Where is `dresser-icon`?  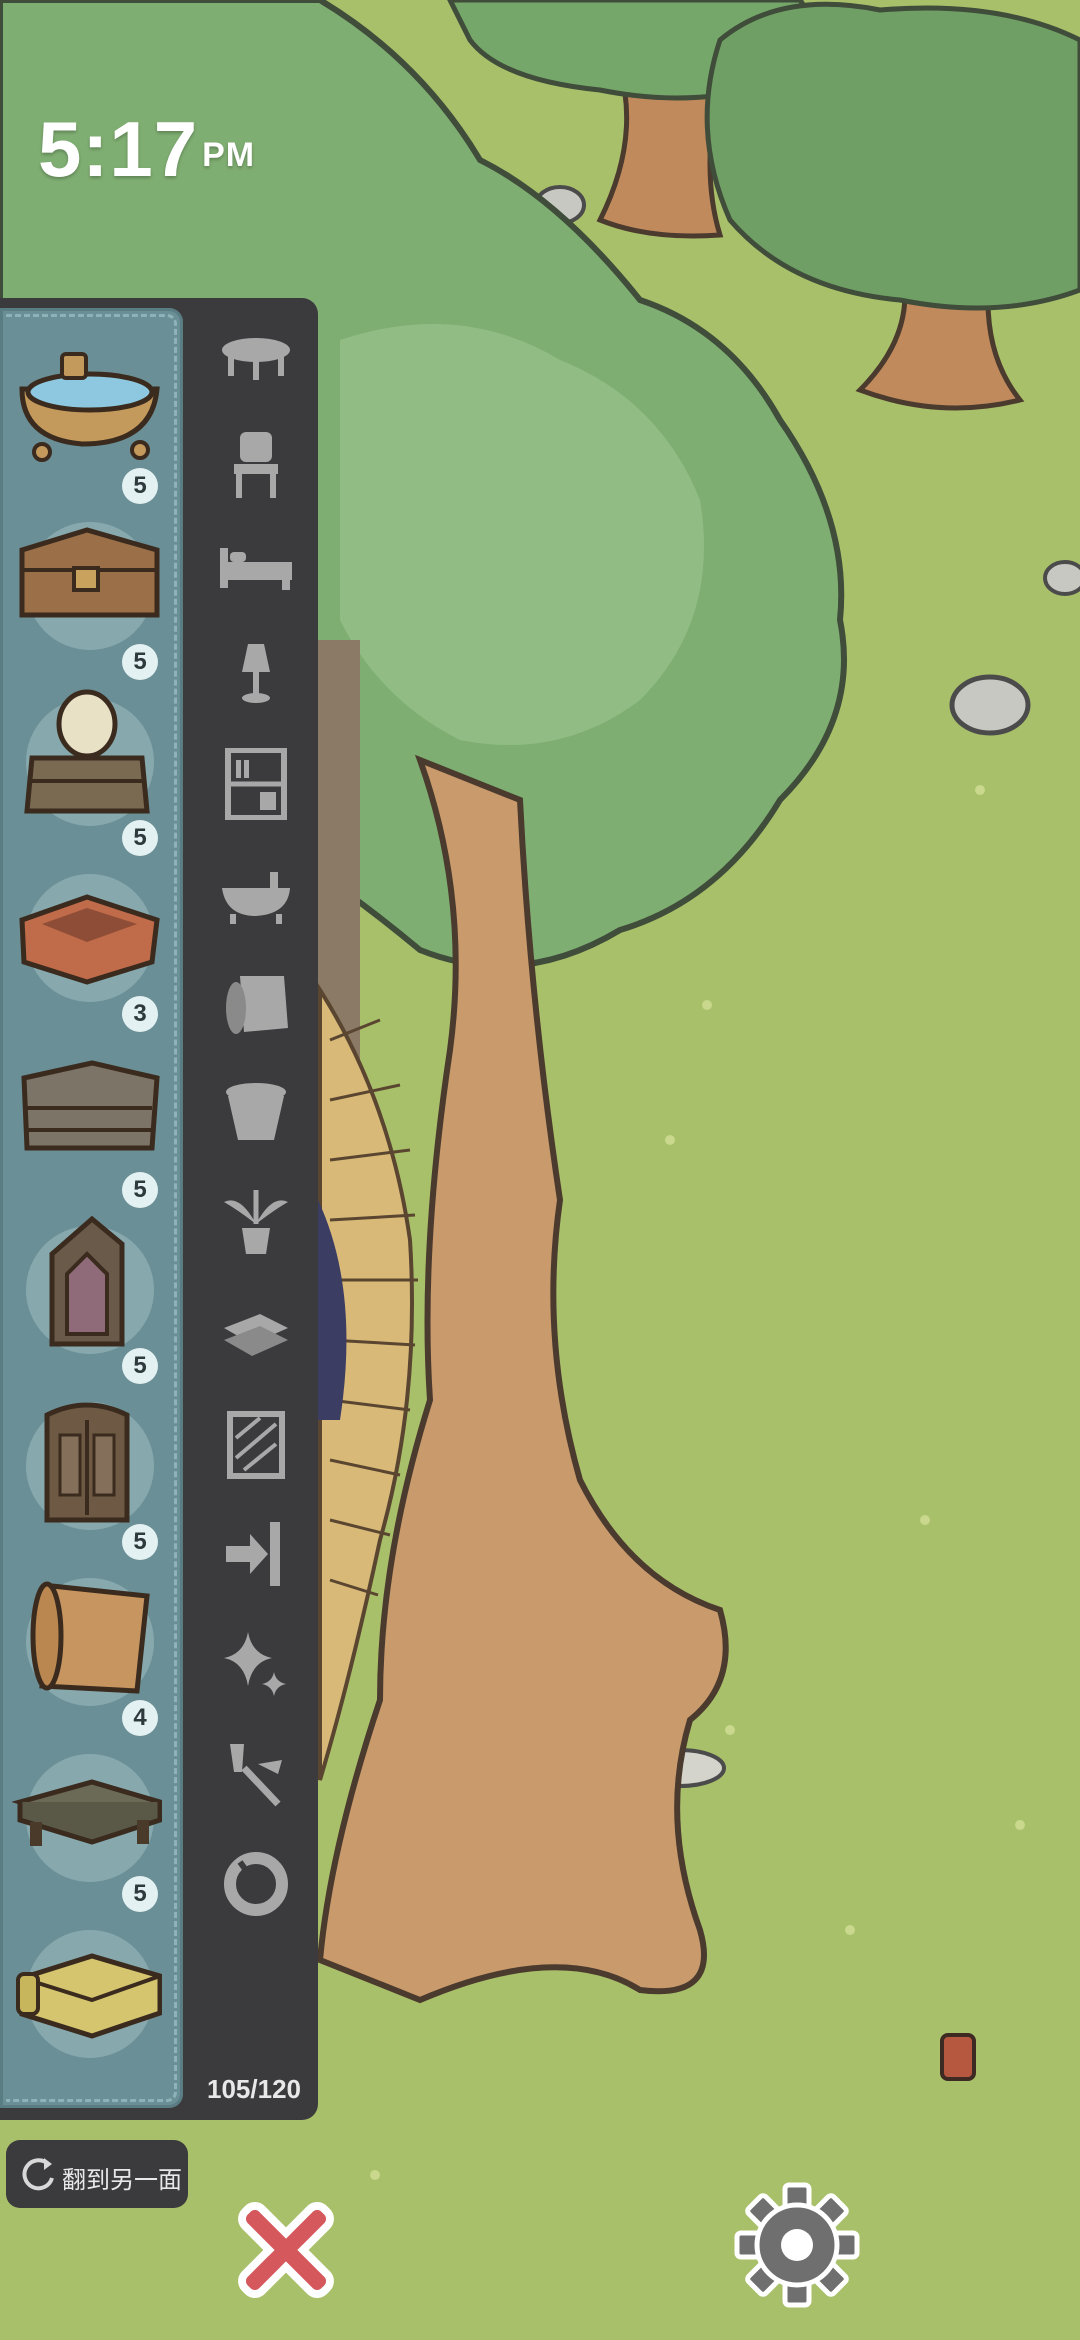 dresser-icon is located at coordinates (90, 1105).